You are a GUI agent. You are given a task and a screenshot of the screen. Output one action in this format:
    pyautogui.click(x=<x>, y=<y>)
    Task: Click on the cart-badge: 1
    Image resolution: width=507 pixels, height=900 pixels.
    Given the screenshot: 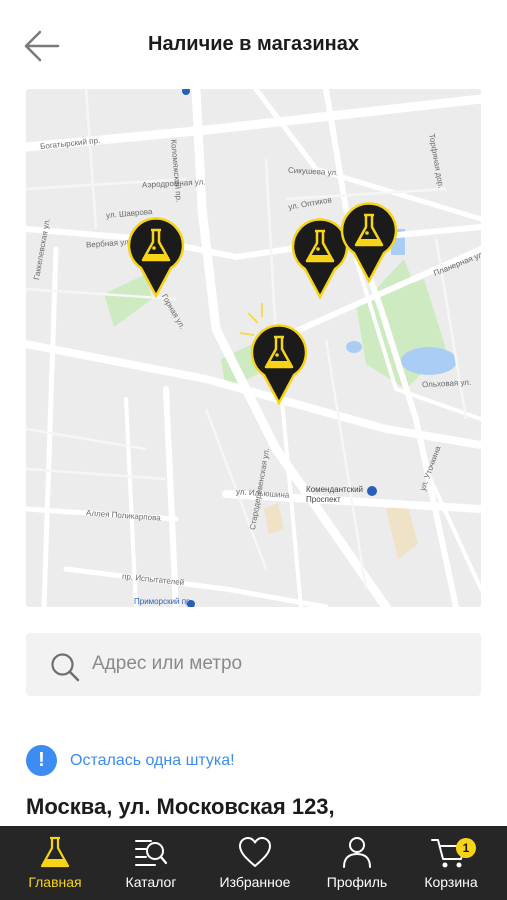 What is the action you would take?
    pyautogui.click(x=466, y=848)
    